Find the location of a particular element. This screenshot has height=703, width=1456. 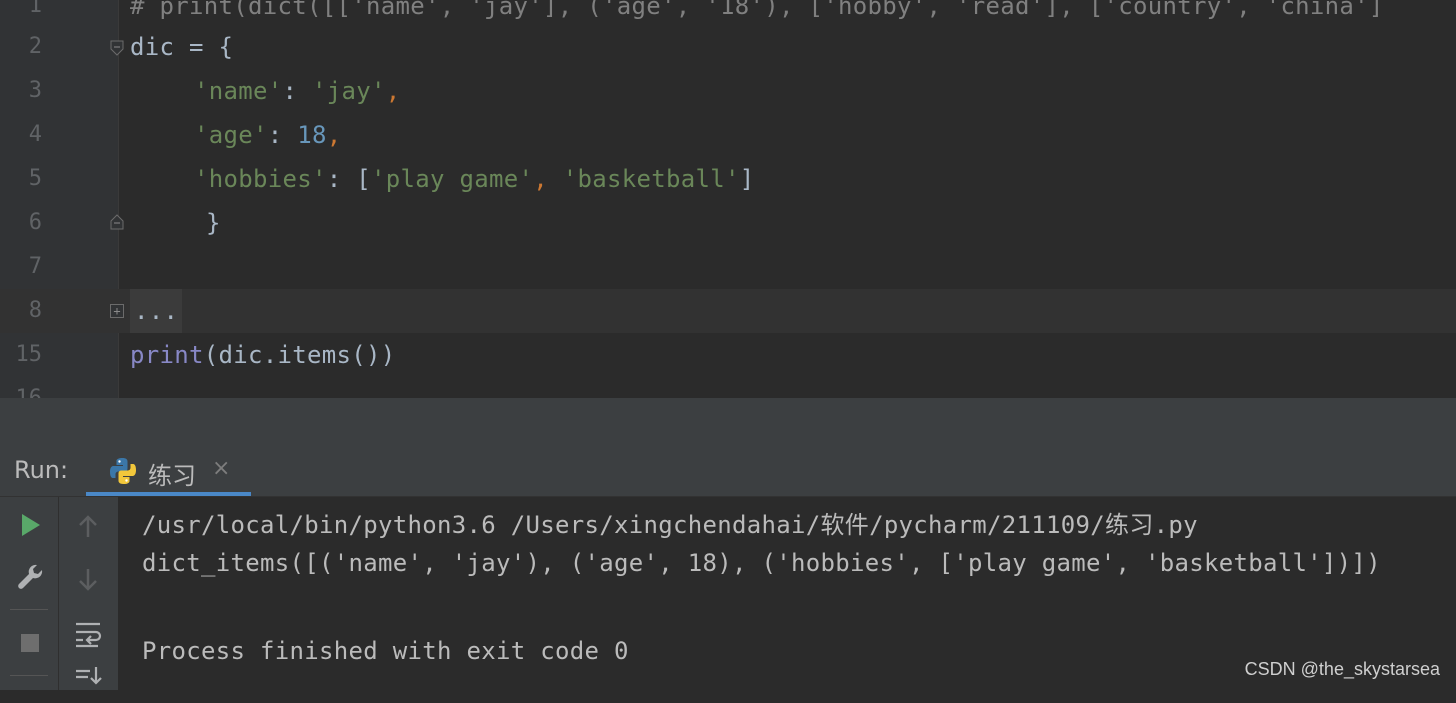

line-number: 6 is located at coordinates (35, 222).